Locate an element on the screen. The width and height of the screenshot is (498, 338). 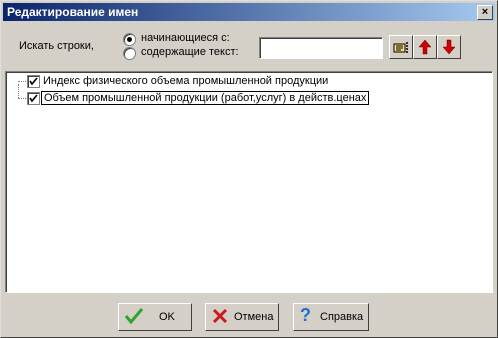
help-button: ? Справка is located at coordinates (331, 317).